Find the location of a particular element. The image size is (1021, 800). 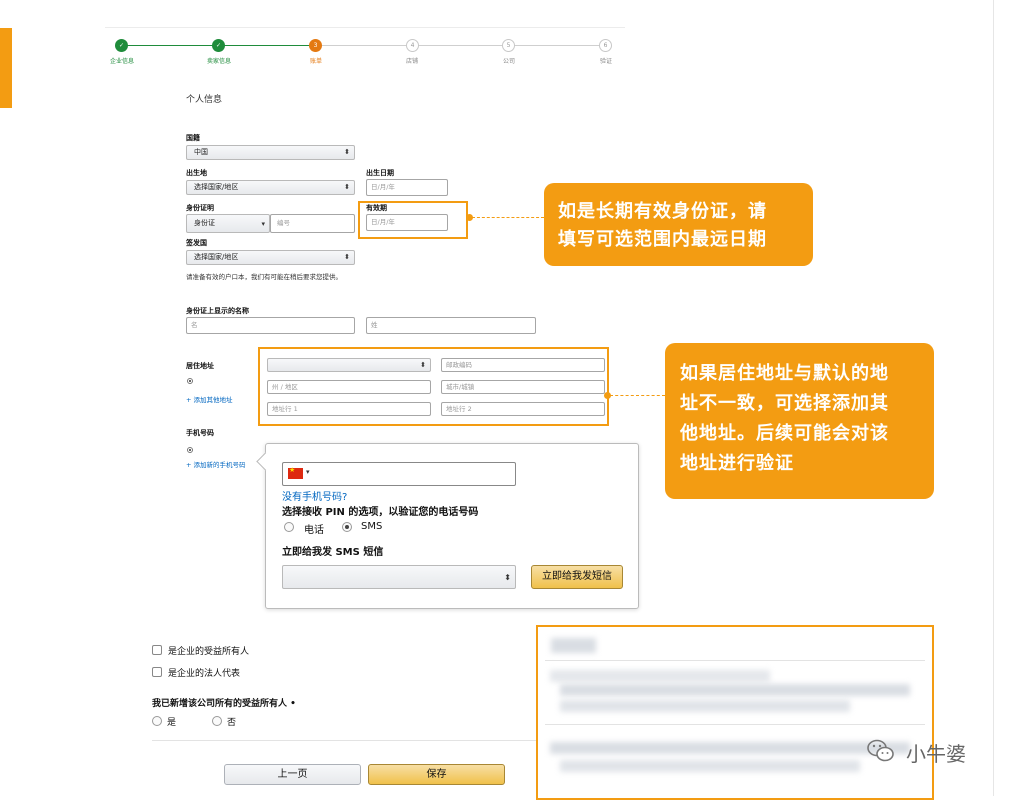

all-owners-question: 我已新增该公司所有的受益所有人 • is located at coordinates (224, 704).